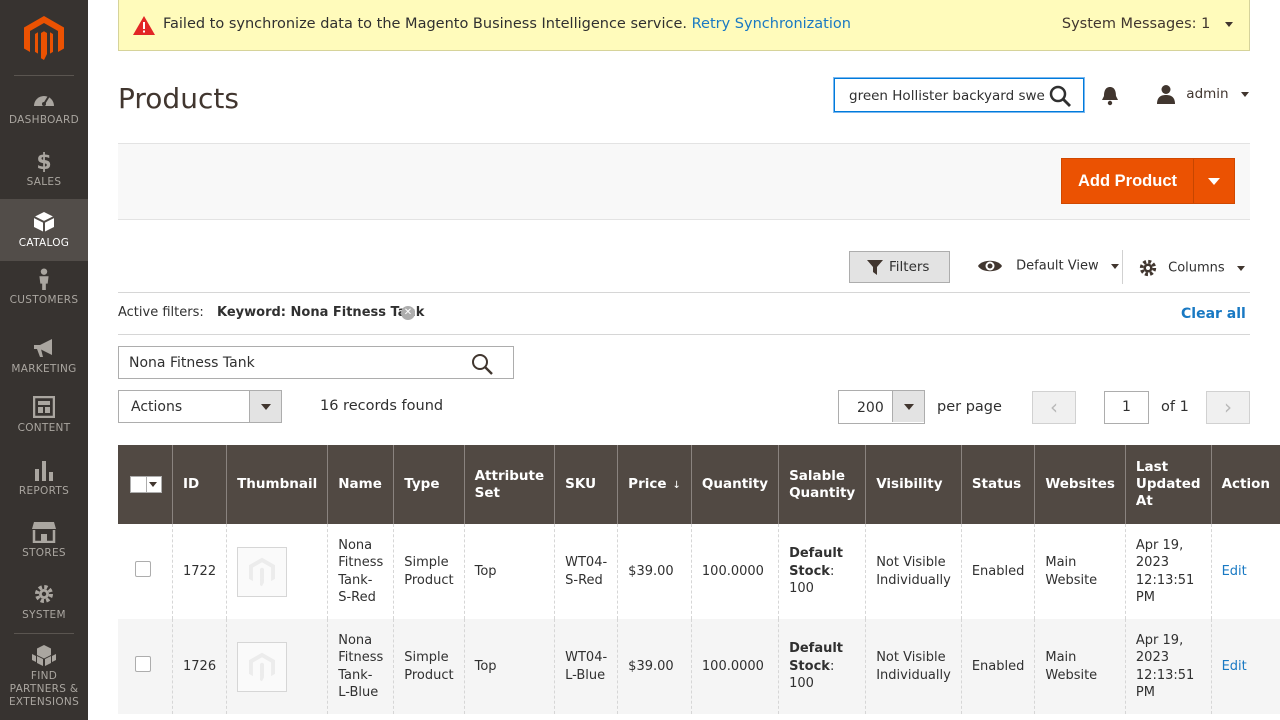 The height and width of the screenshot is (720, 1280). What do you see at coordinates (909, 267) in the screenshot?
I see `filters-label: Filters` at bounding box center [909, 267].